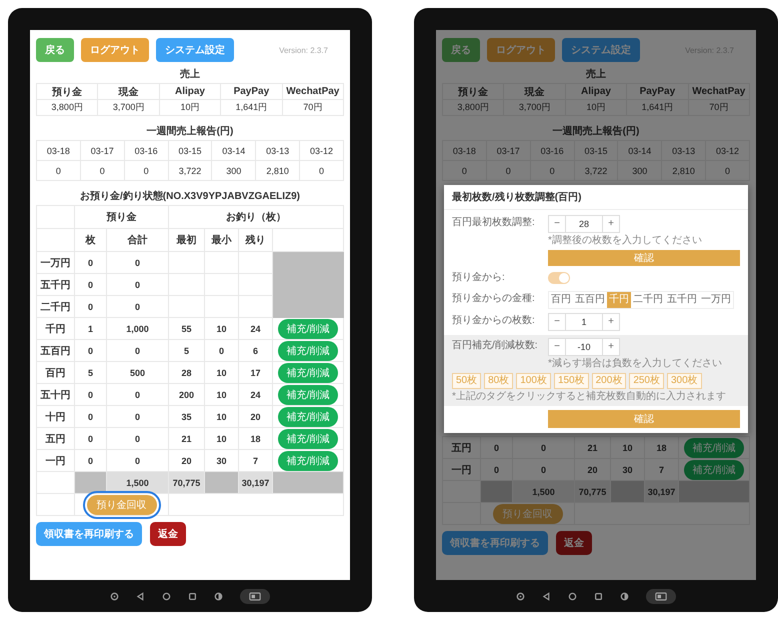  I want to click on column-header: 最初, so click(186, 240).